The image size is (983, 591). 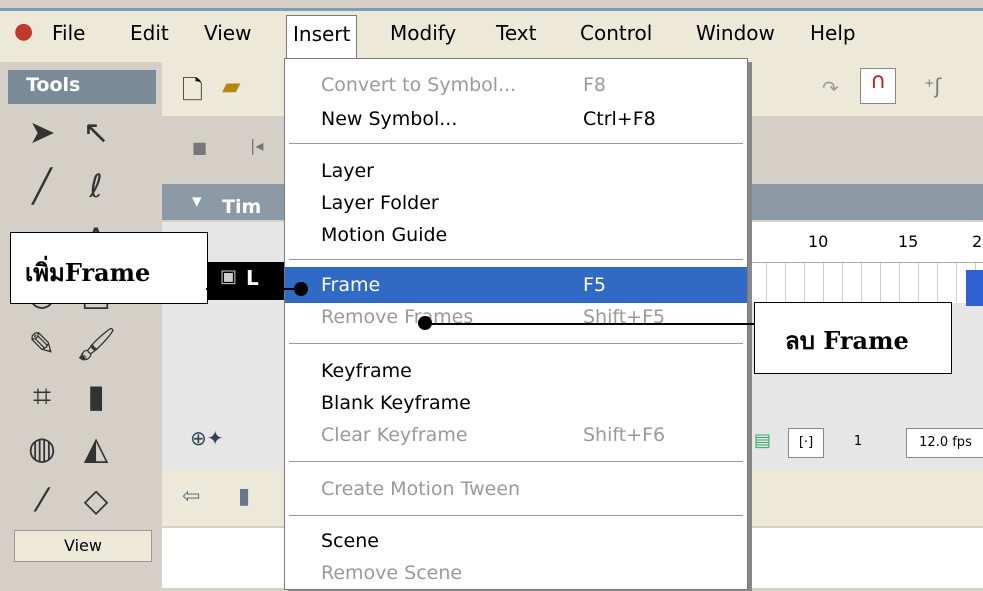 I want to click on menu-item-motion-guide: Motion Guide, so click(x=516, y=235).